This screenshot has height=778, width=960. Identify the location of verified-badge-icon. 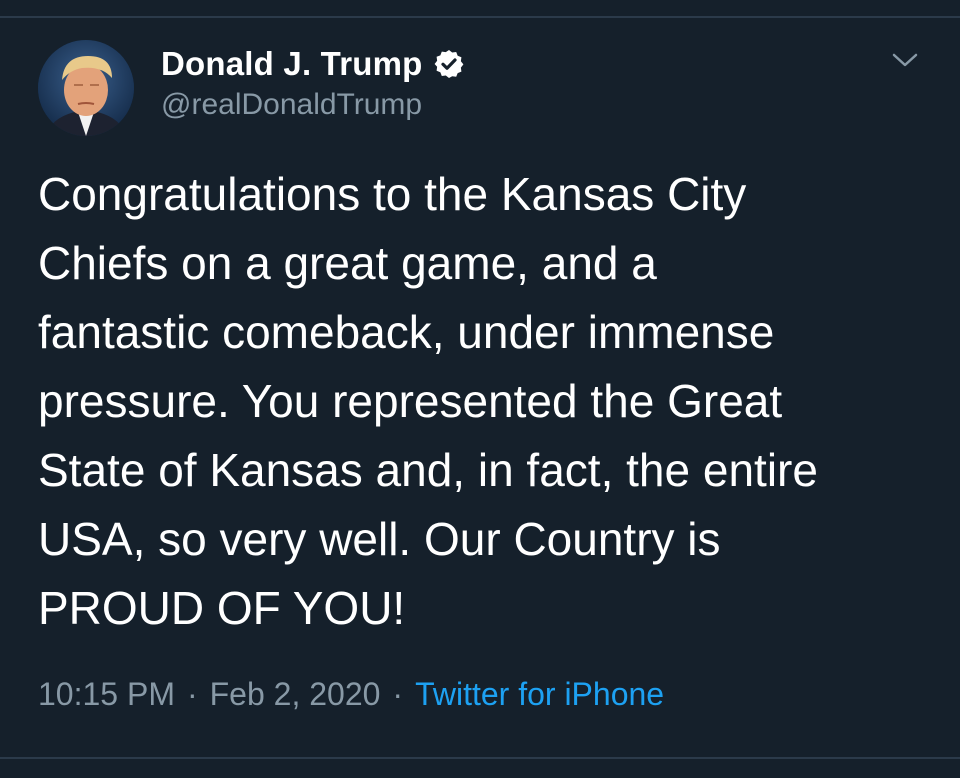
(449, 64).